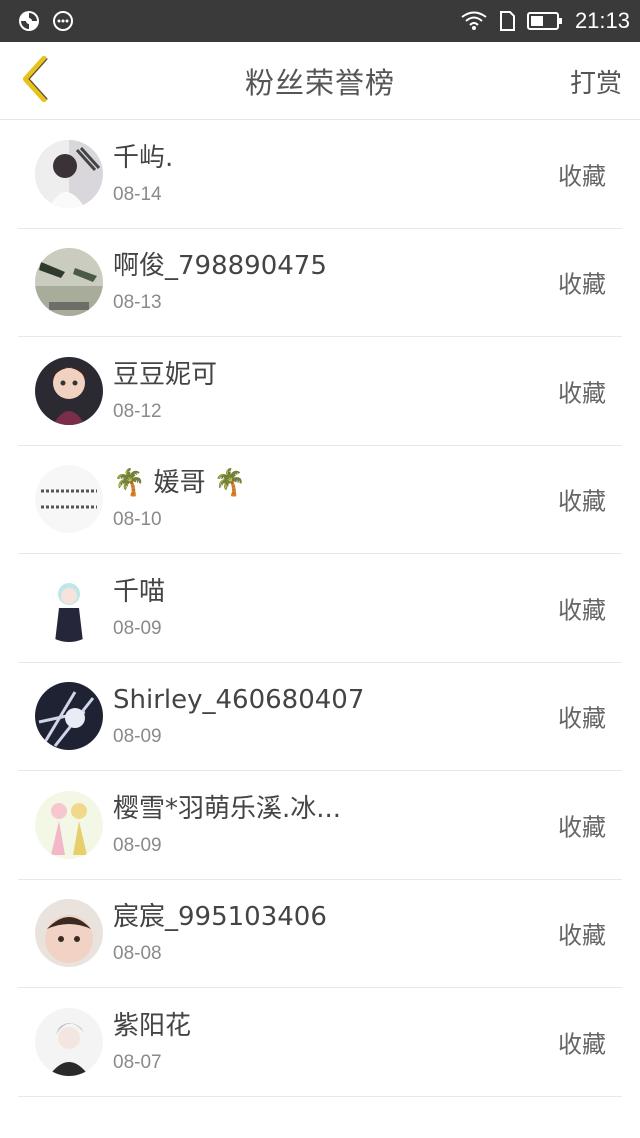 The image size is (640, 1138). I want to click on page-title: 粉丝荣誉榜, so click(319, 82).